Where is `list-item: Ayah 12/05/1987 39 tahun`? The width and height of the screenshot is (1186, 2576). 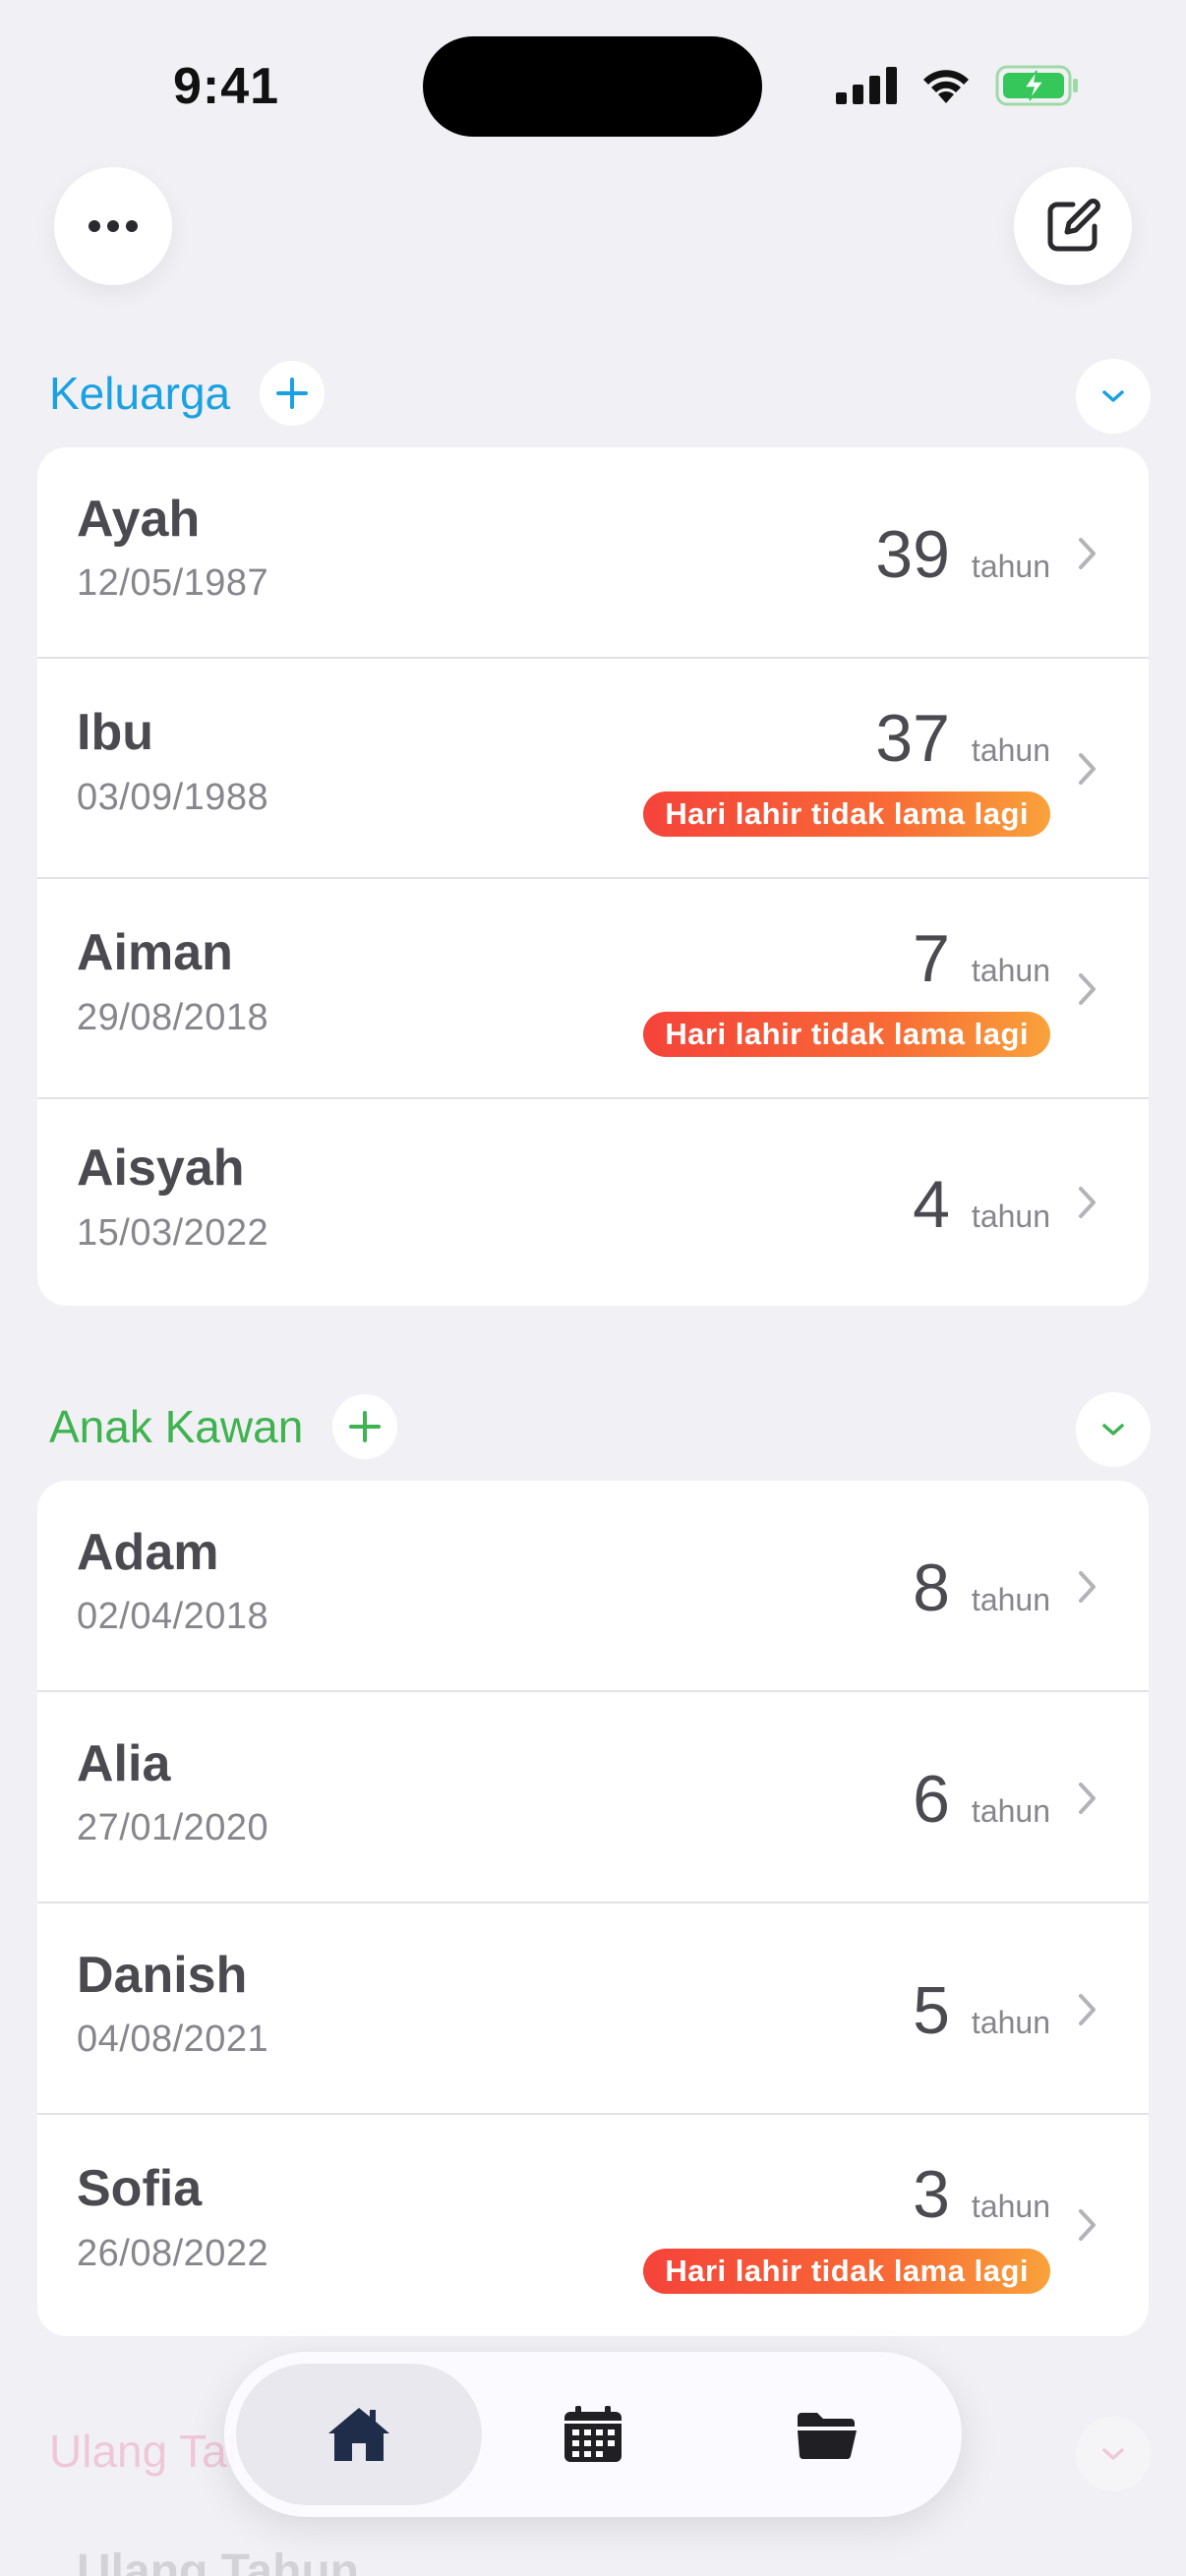 list-item: Ayah 12/05/1987 39 tahun is located at coordinates (593, 553).